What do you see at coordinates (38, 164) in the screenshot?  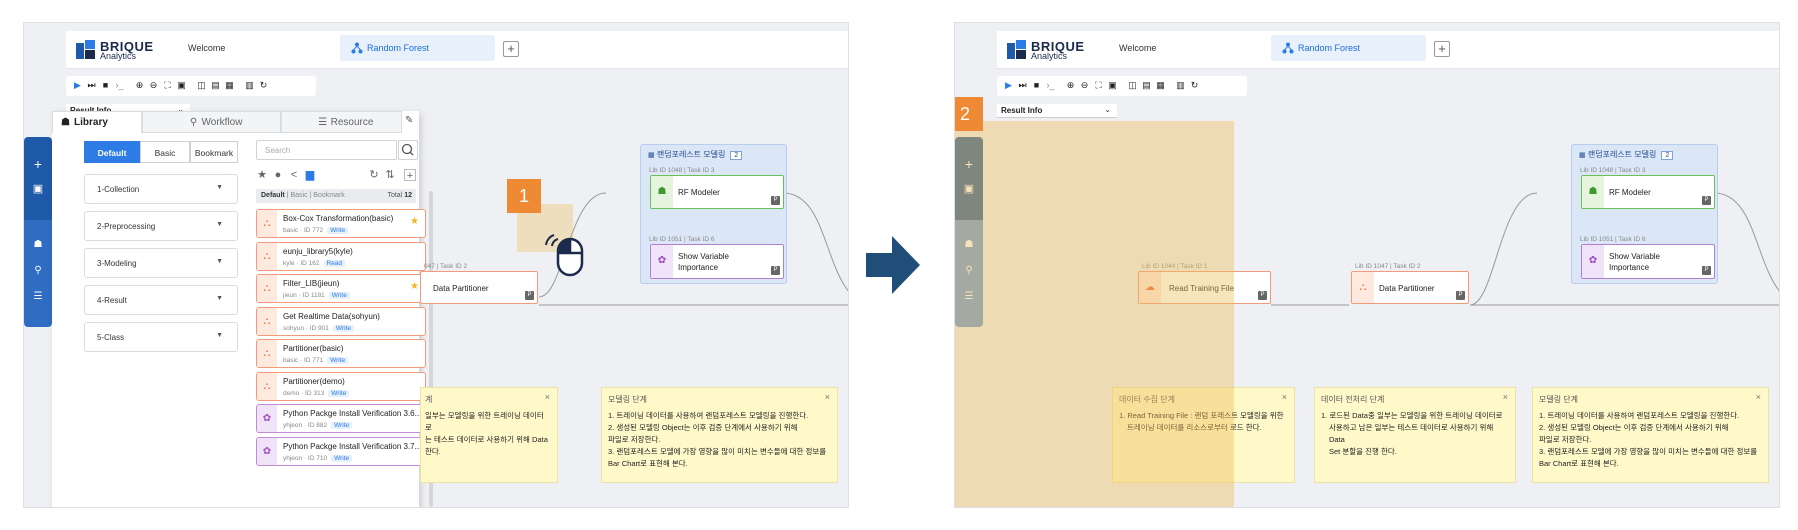 I see `add-icon: +` at bounding box center [38, 164].